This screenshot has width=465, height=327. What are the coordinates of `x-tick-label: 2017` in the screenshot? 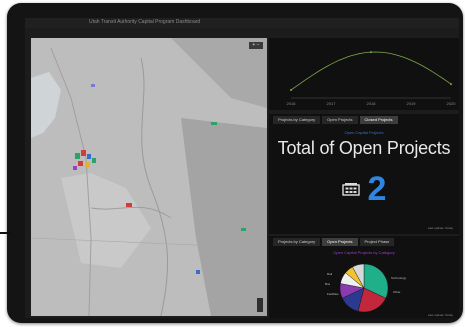 It's located at (332, 103).